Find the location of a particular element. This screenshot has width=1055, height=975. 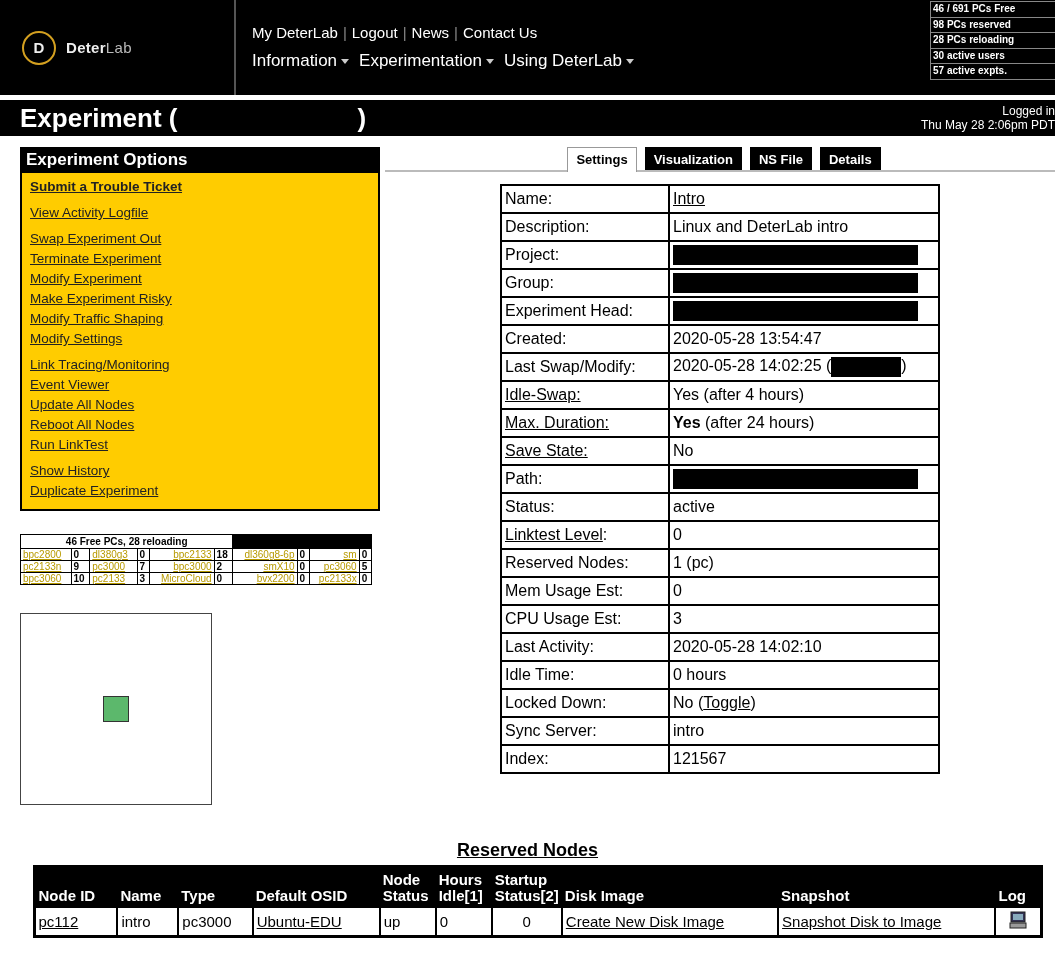

option-link: Run LinkTest is located at coordinates (69, 445).